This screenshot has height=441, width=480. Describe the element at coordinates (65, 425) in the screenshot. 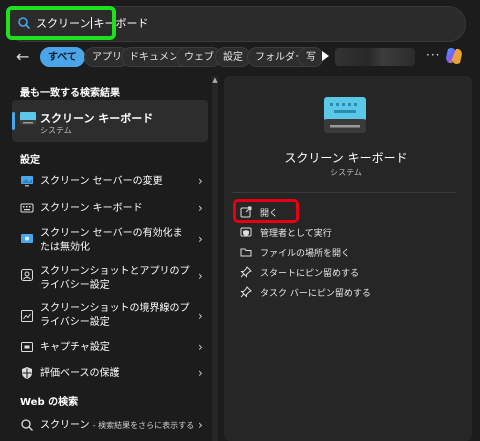

I see `web-search-query: スクリーン` at that location.